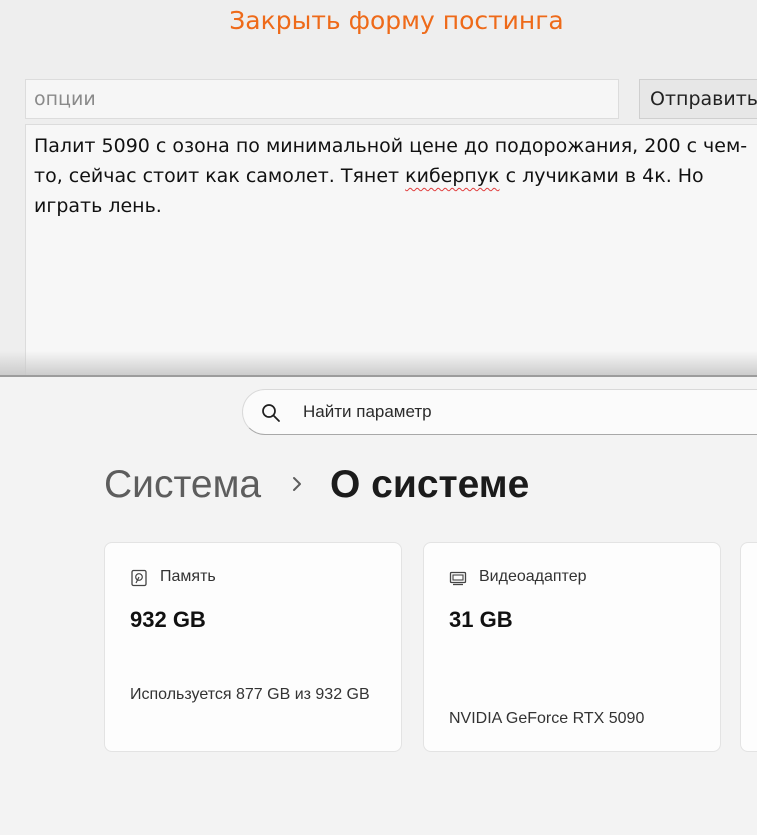 This screenshot has width=757, height=835. I want to click on close-posting-form-link: Закрыть форму постинга, so click(378, 20).